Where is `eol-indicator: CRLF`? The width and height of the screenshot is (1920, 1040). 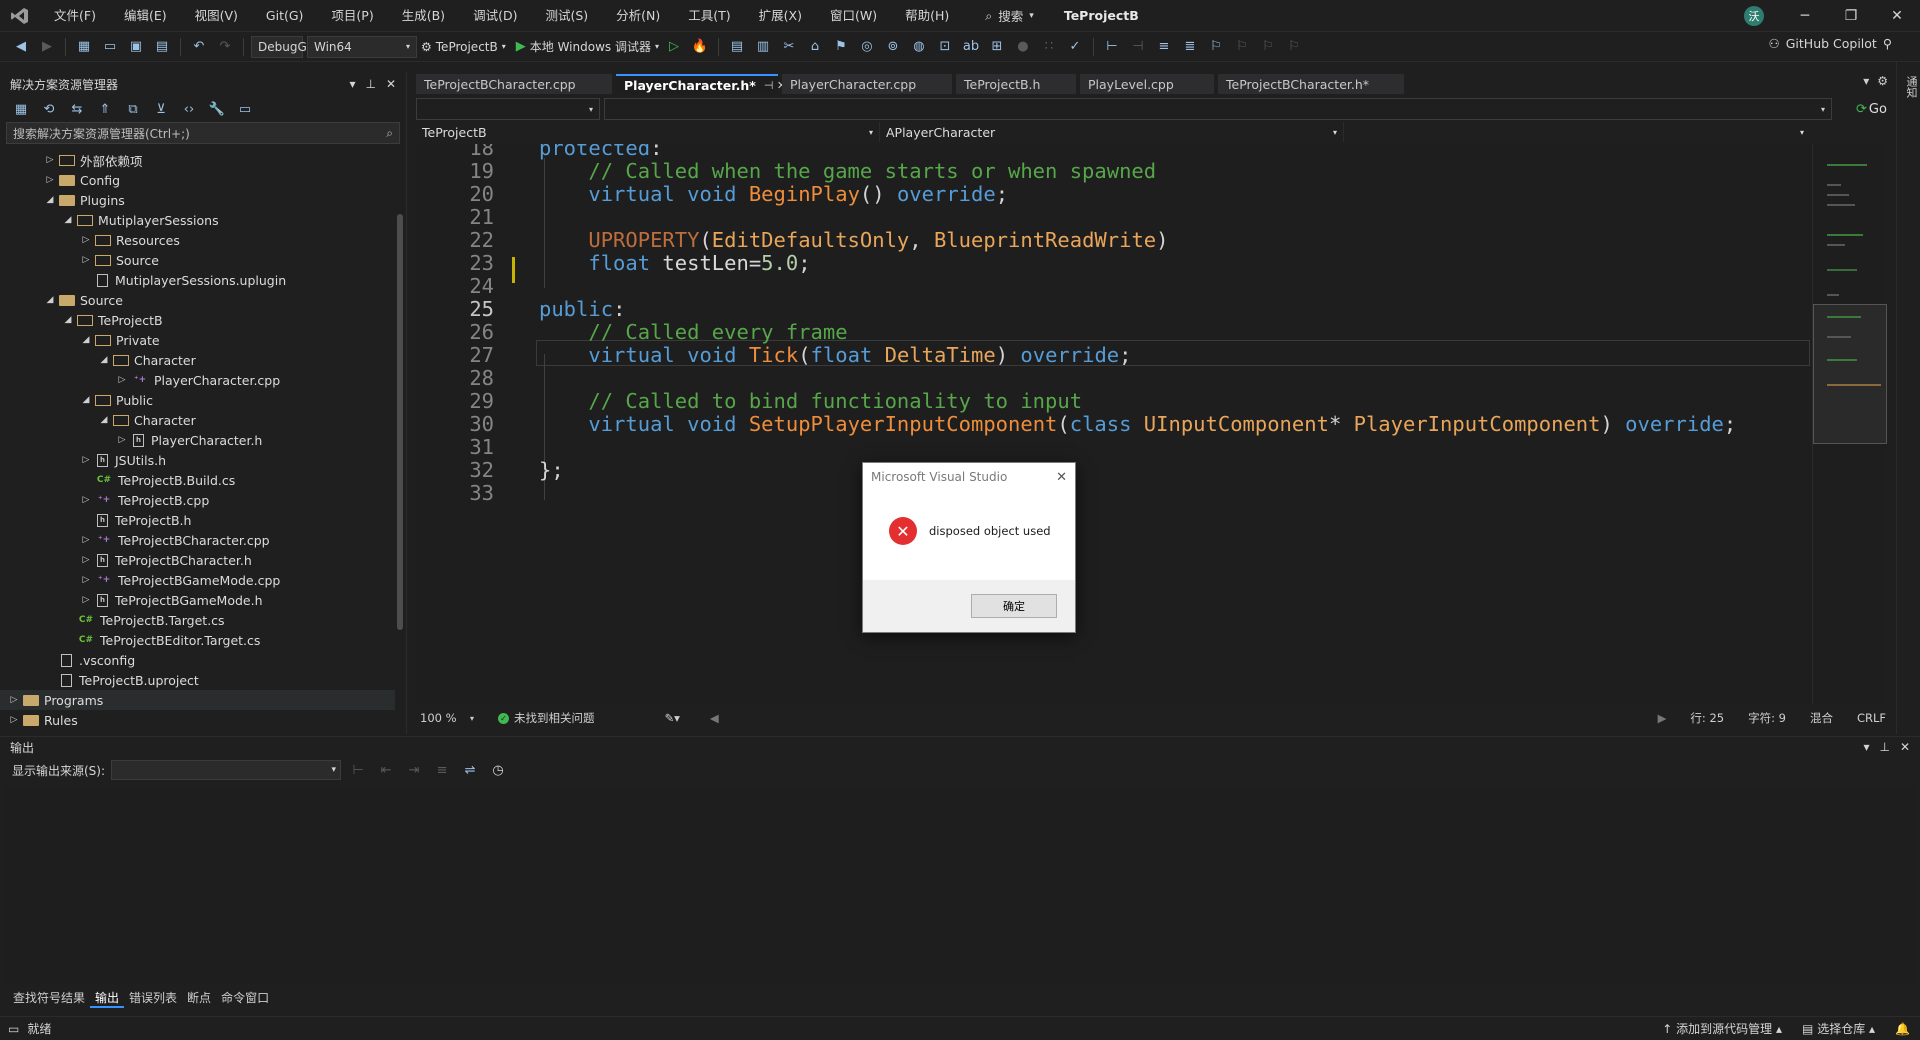
eol-indicator: CRLF is located at coordinates (1871, 718).